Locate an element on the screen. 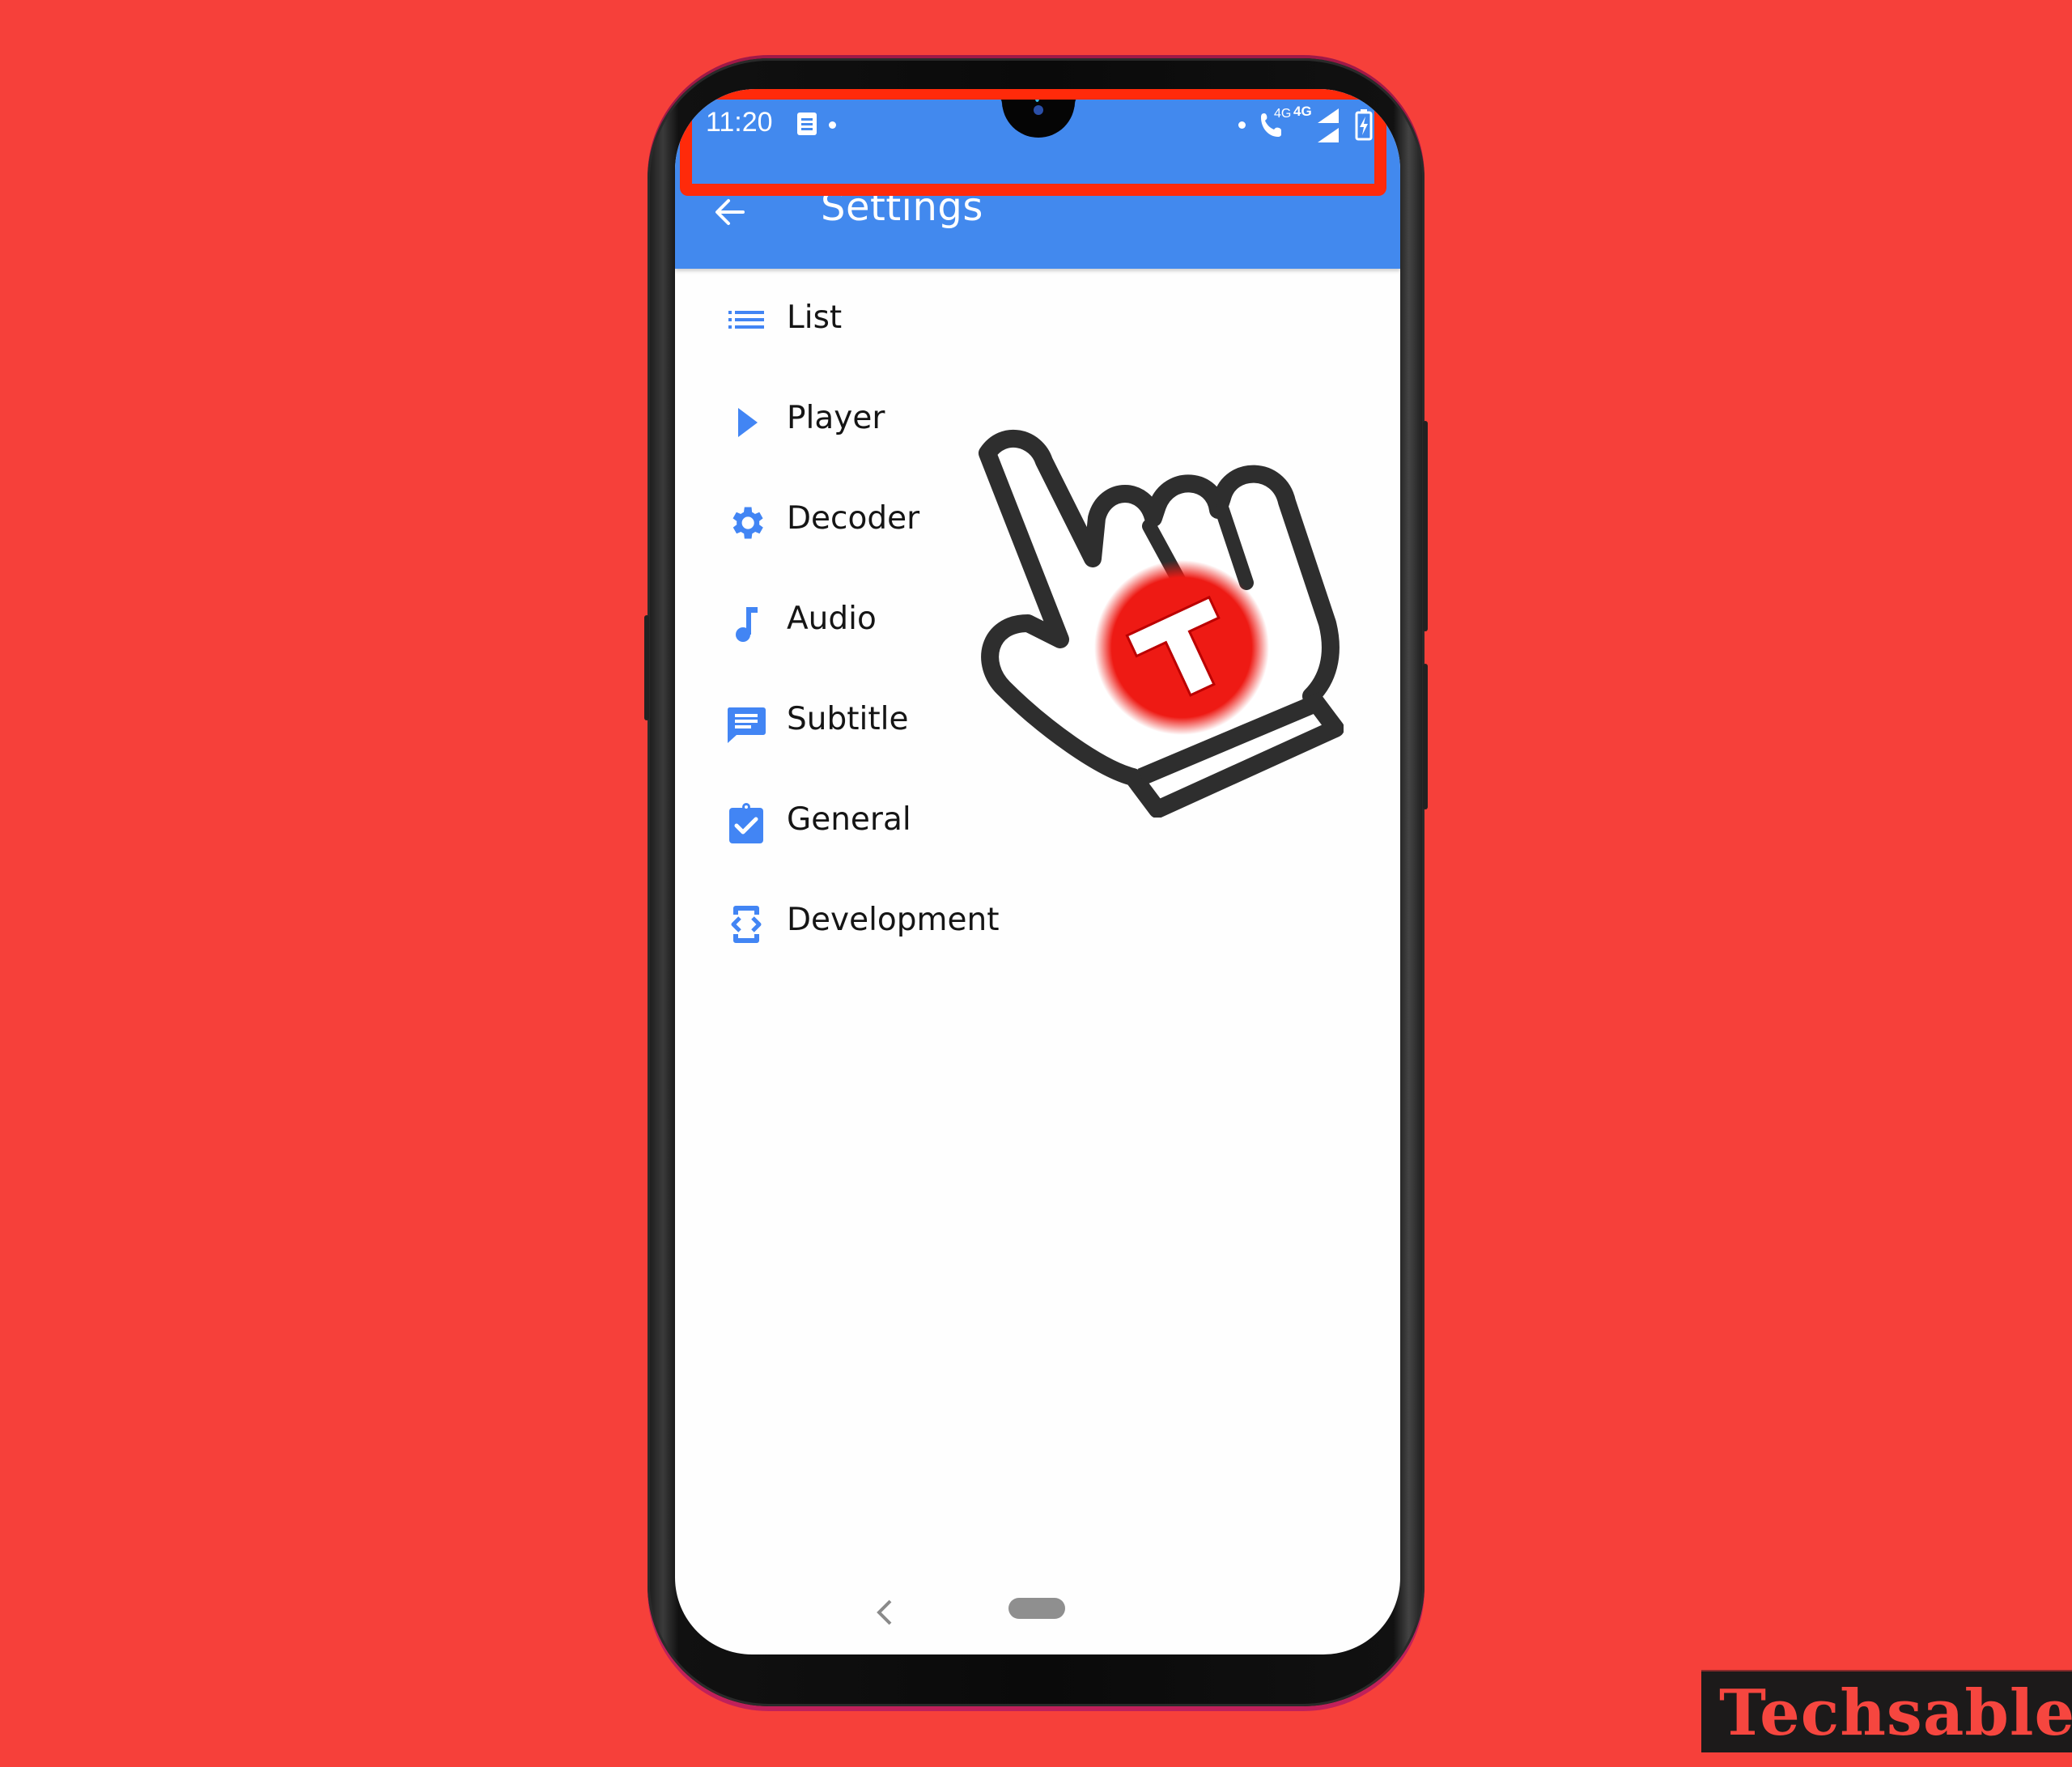 The width and height of the screenshot is (2072, 1767). list-icon is located at coordinates (746, 320).